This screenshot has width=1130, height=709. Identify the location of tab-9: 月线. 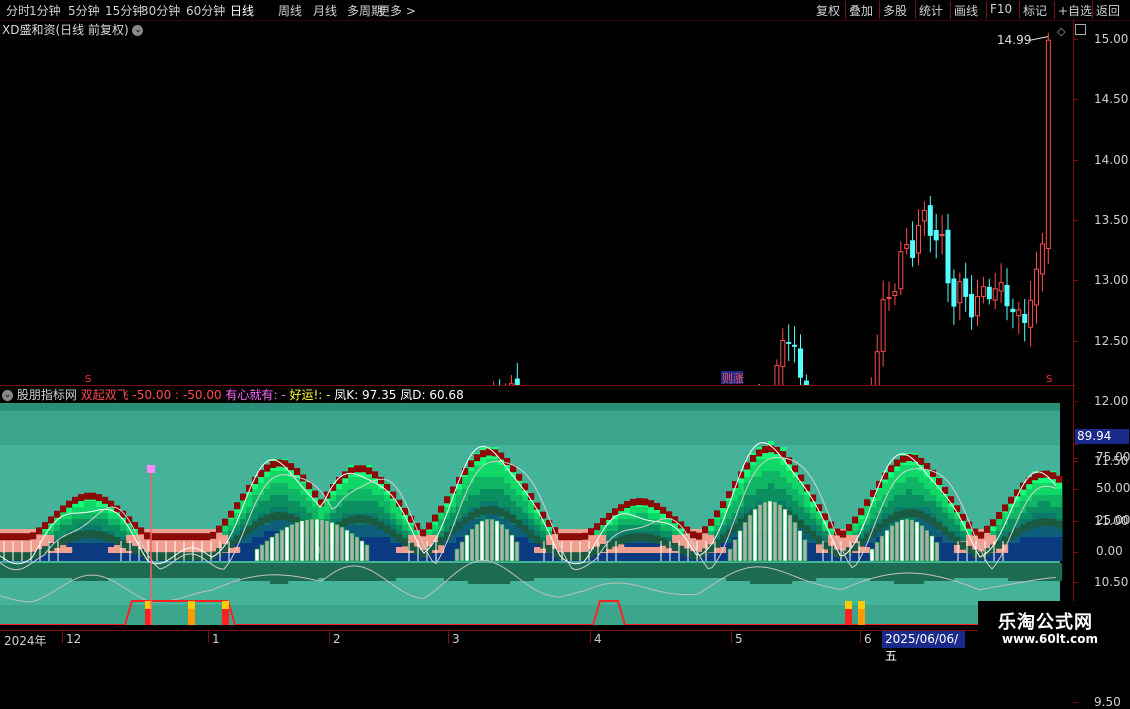
(325, 10).